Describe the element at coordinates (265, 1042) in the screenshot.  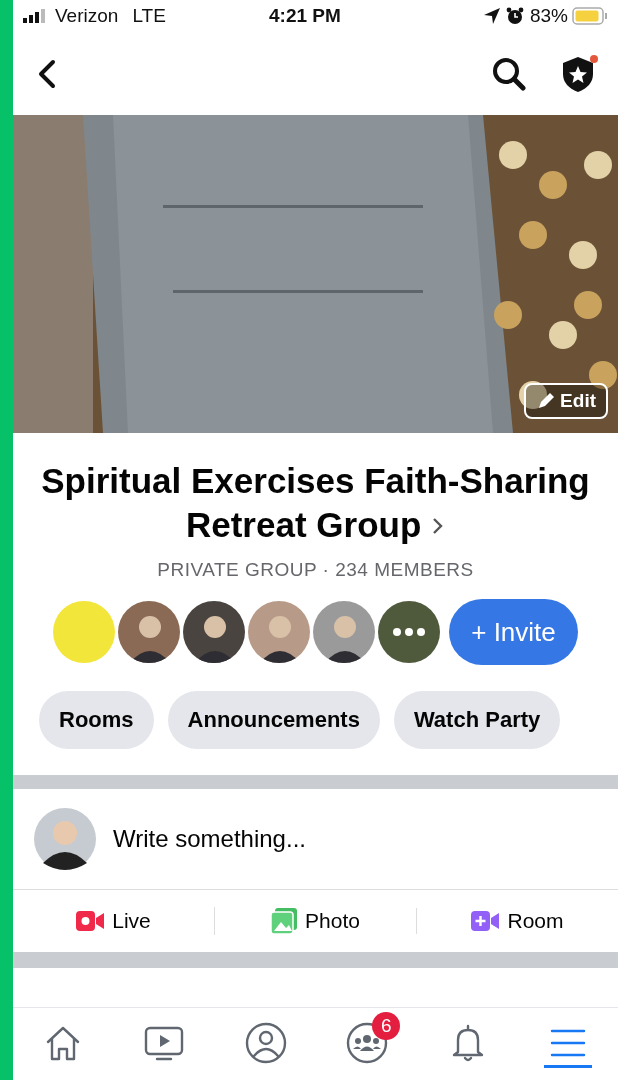
I see `profile-icon` at that location.